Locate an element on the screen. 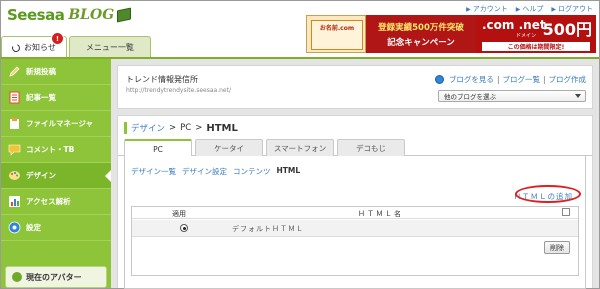  pencil-icon is located at coordinates (14, 71).